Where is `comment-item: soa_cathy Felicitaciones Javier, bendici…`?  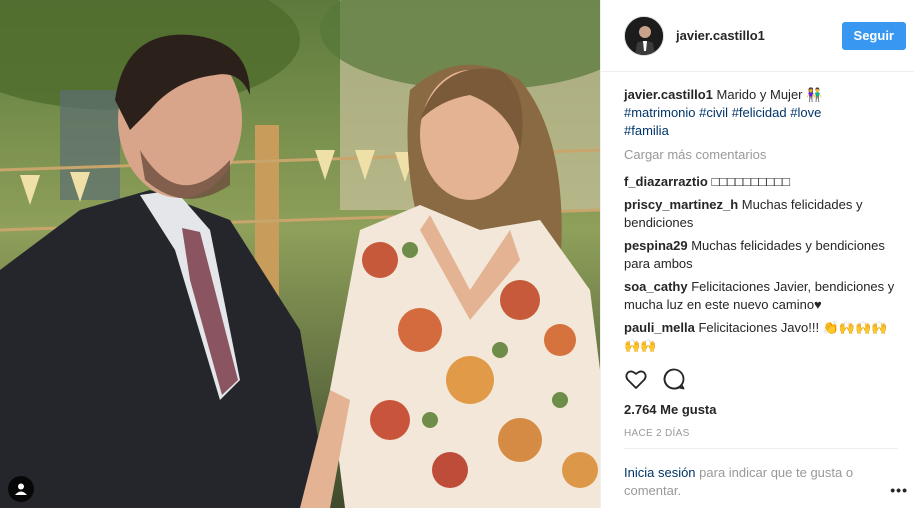 comment-item: soa_cathy Felicitaciones Javier, bendici… is located at coordinates (761, 296).